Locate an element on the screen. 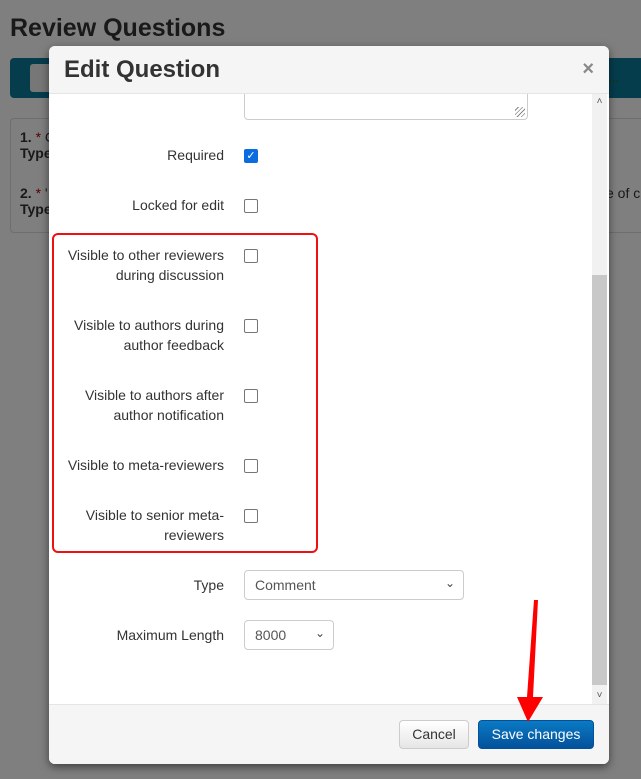  close-icon: × is located at coordinates (588, 69).